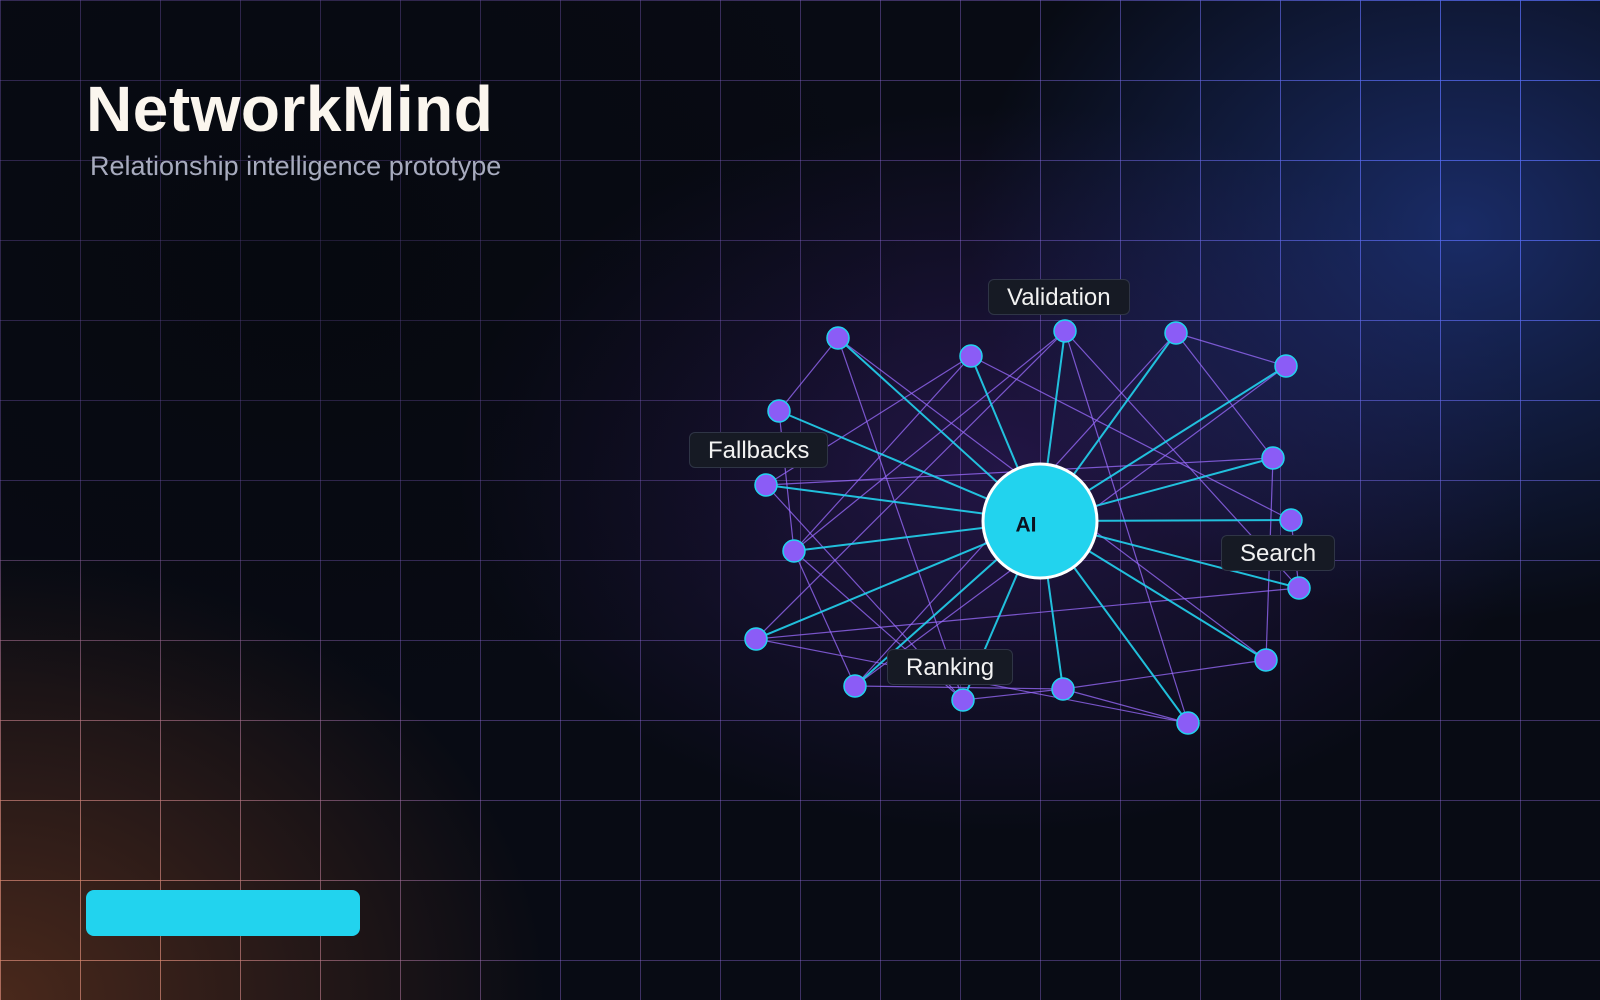 The image size is (1600, 1000). I want to click on tag-validation: Validation, so click(1059, 297).